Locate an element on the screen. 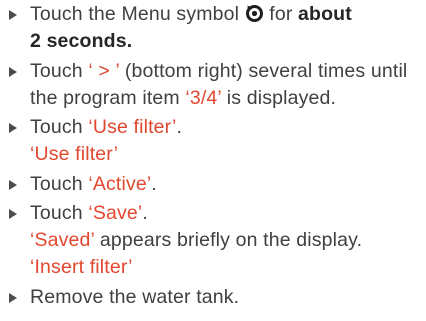  step-line: ‘Insert filter’ is located at coordinates (81, 267).